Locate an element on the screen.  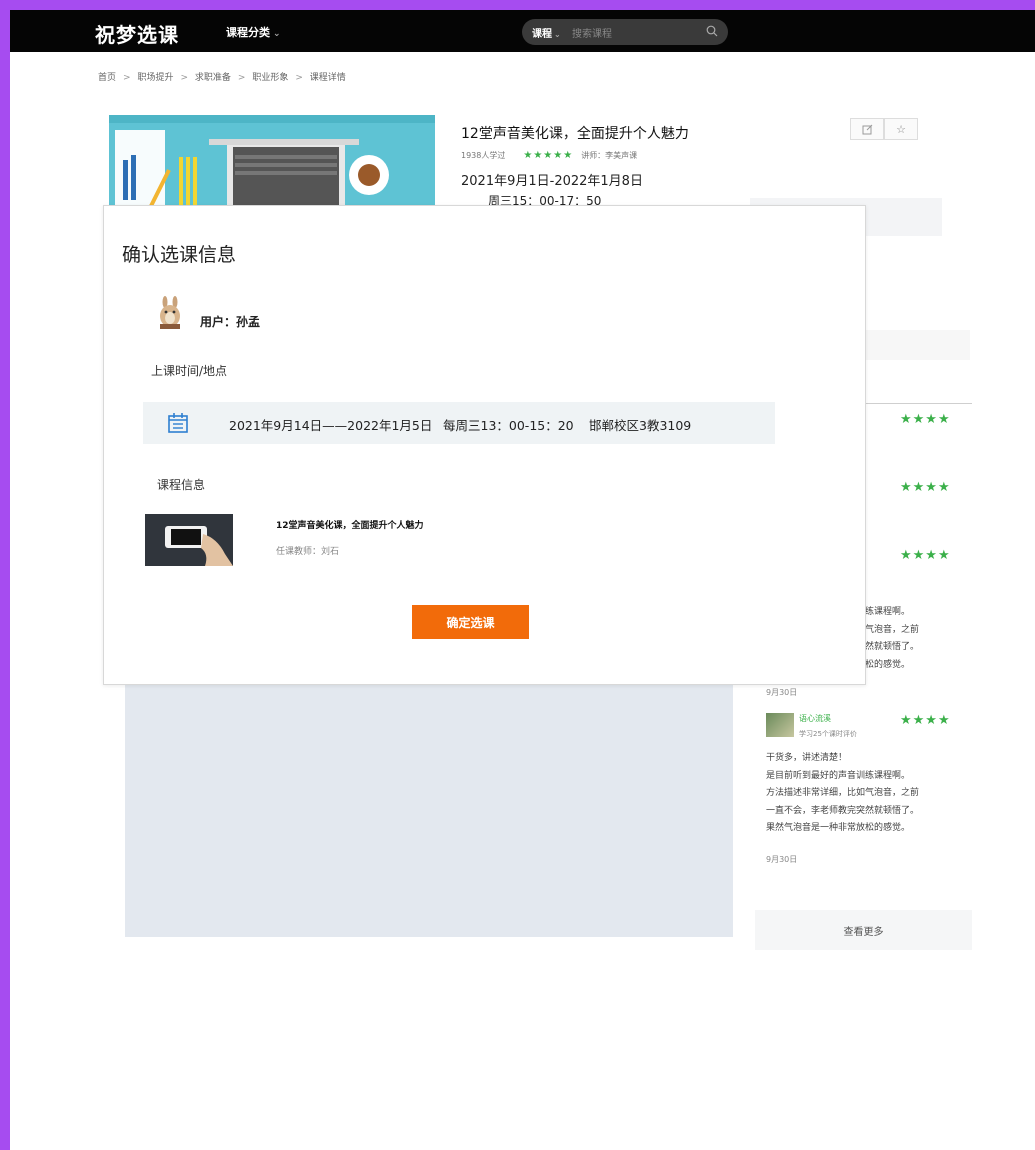
search-scope-select: 课程 ⌄ is located at coordinates (546, 32).